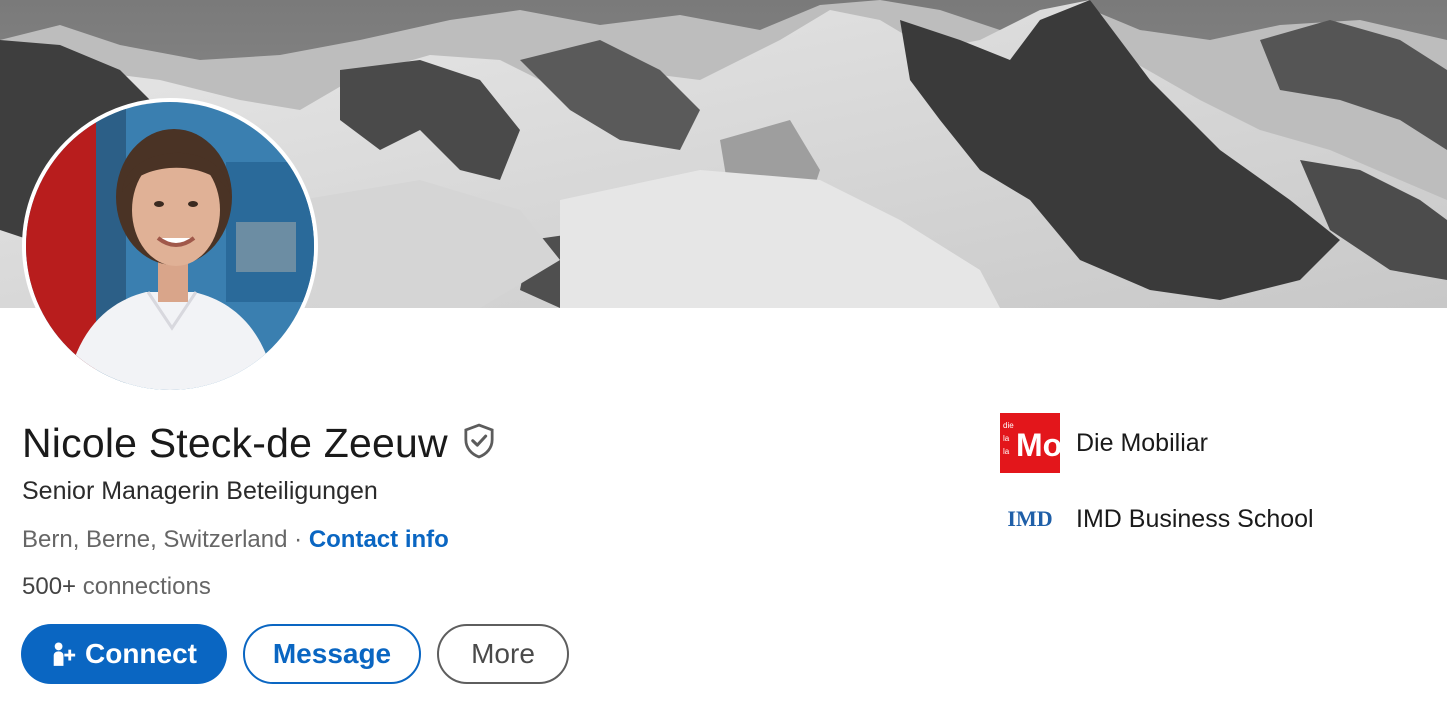 The width and height of the screenshot is (1447, 720). Describe the element at coordinates (1195, 518) in the screenshot. I see `org-name: IMD Business School` at that location.